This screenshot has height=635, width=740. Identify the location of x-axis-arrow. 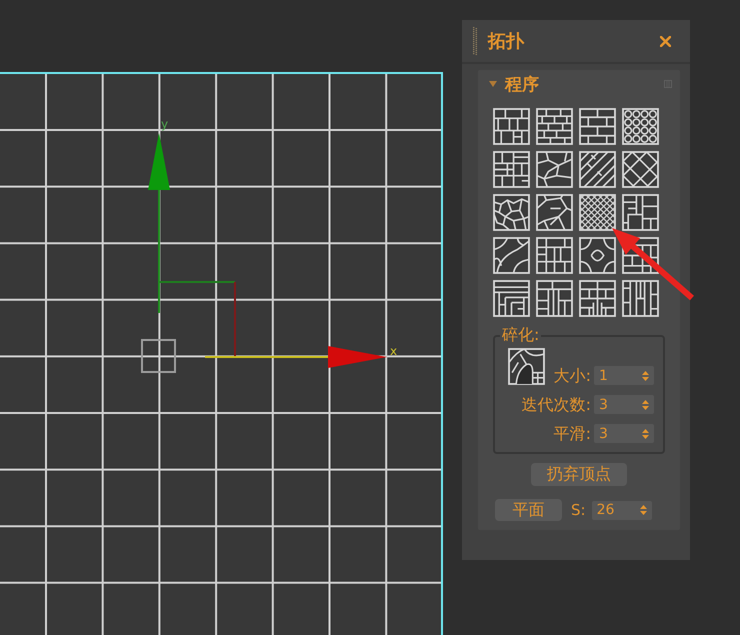
(296, 357).